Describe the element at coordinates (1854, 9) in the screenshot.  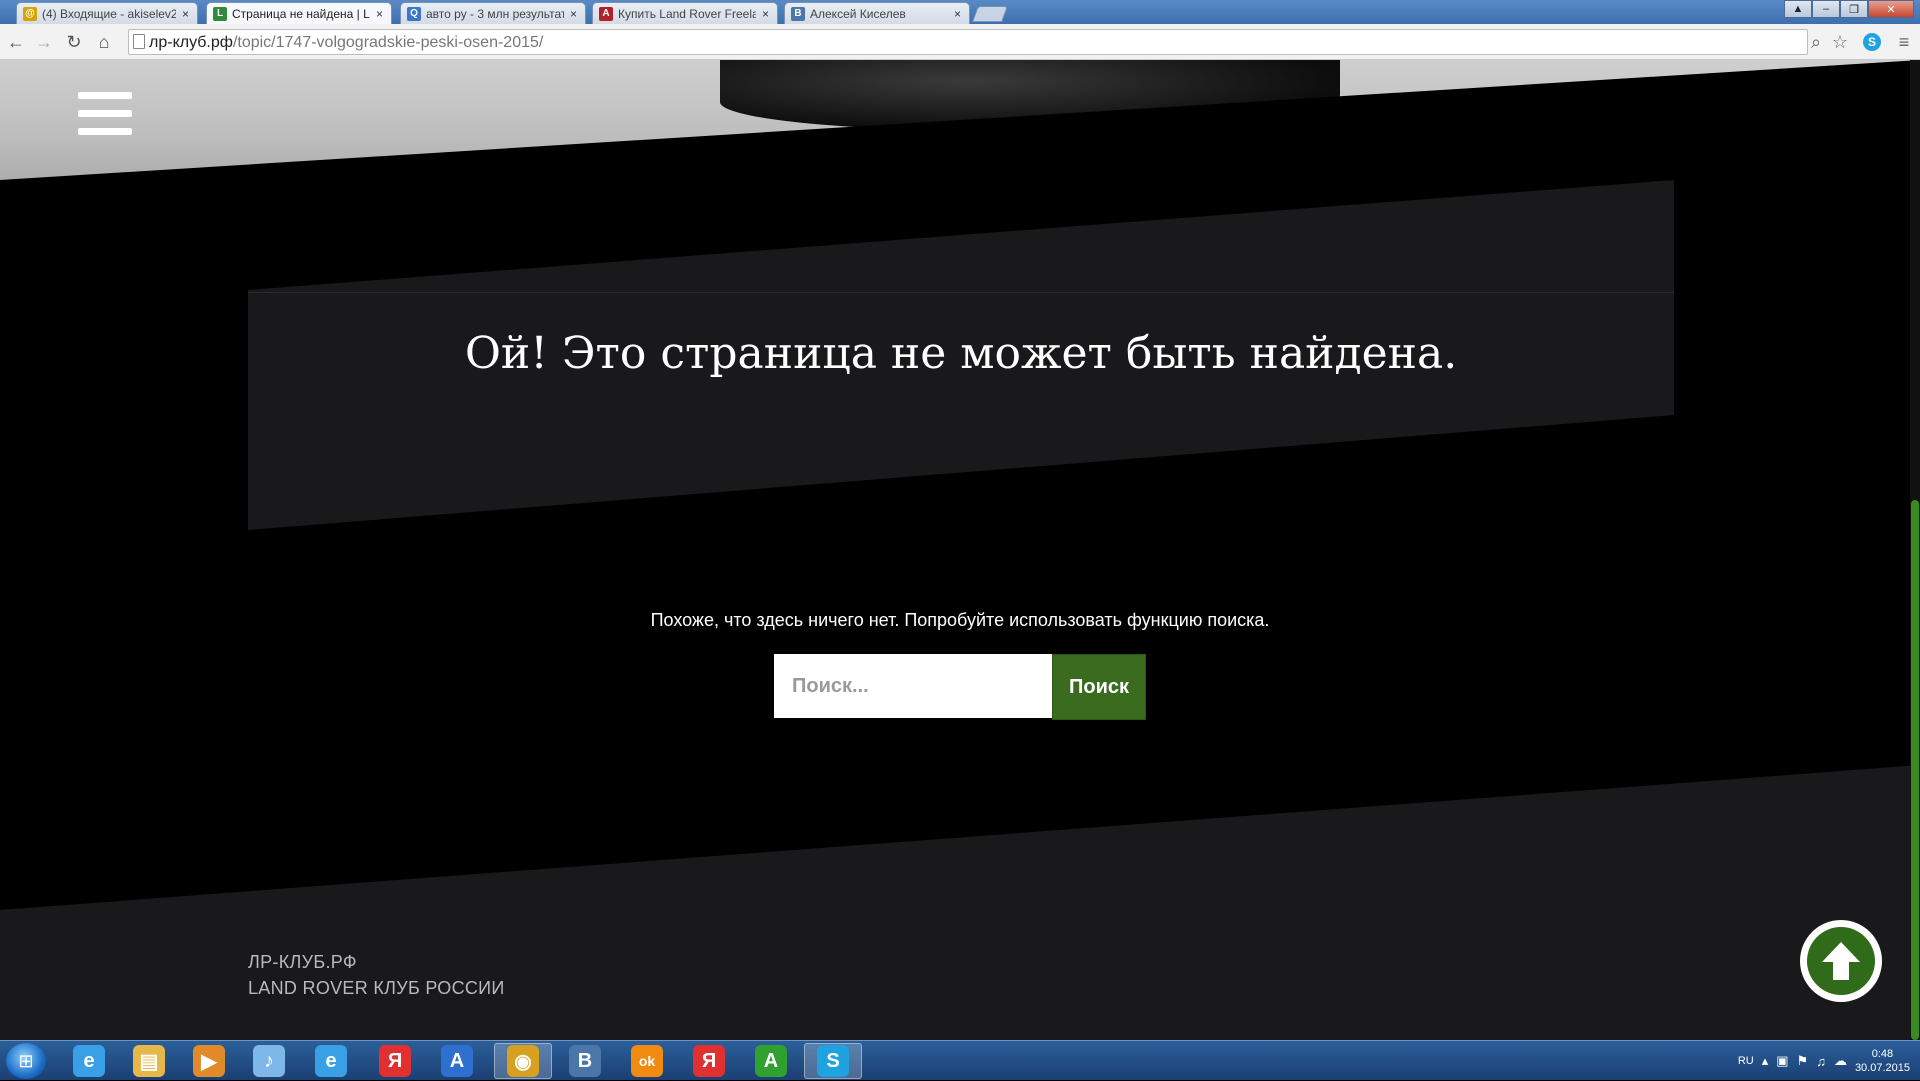
I see `maximize-button: ❐` at that location.